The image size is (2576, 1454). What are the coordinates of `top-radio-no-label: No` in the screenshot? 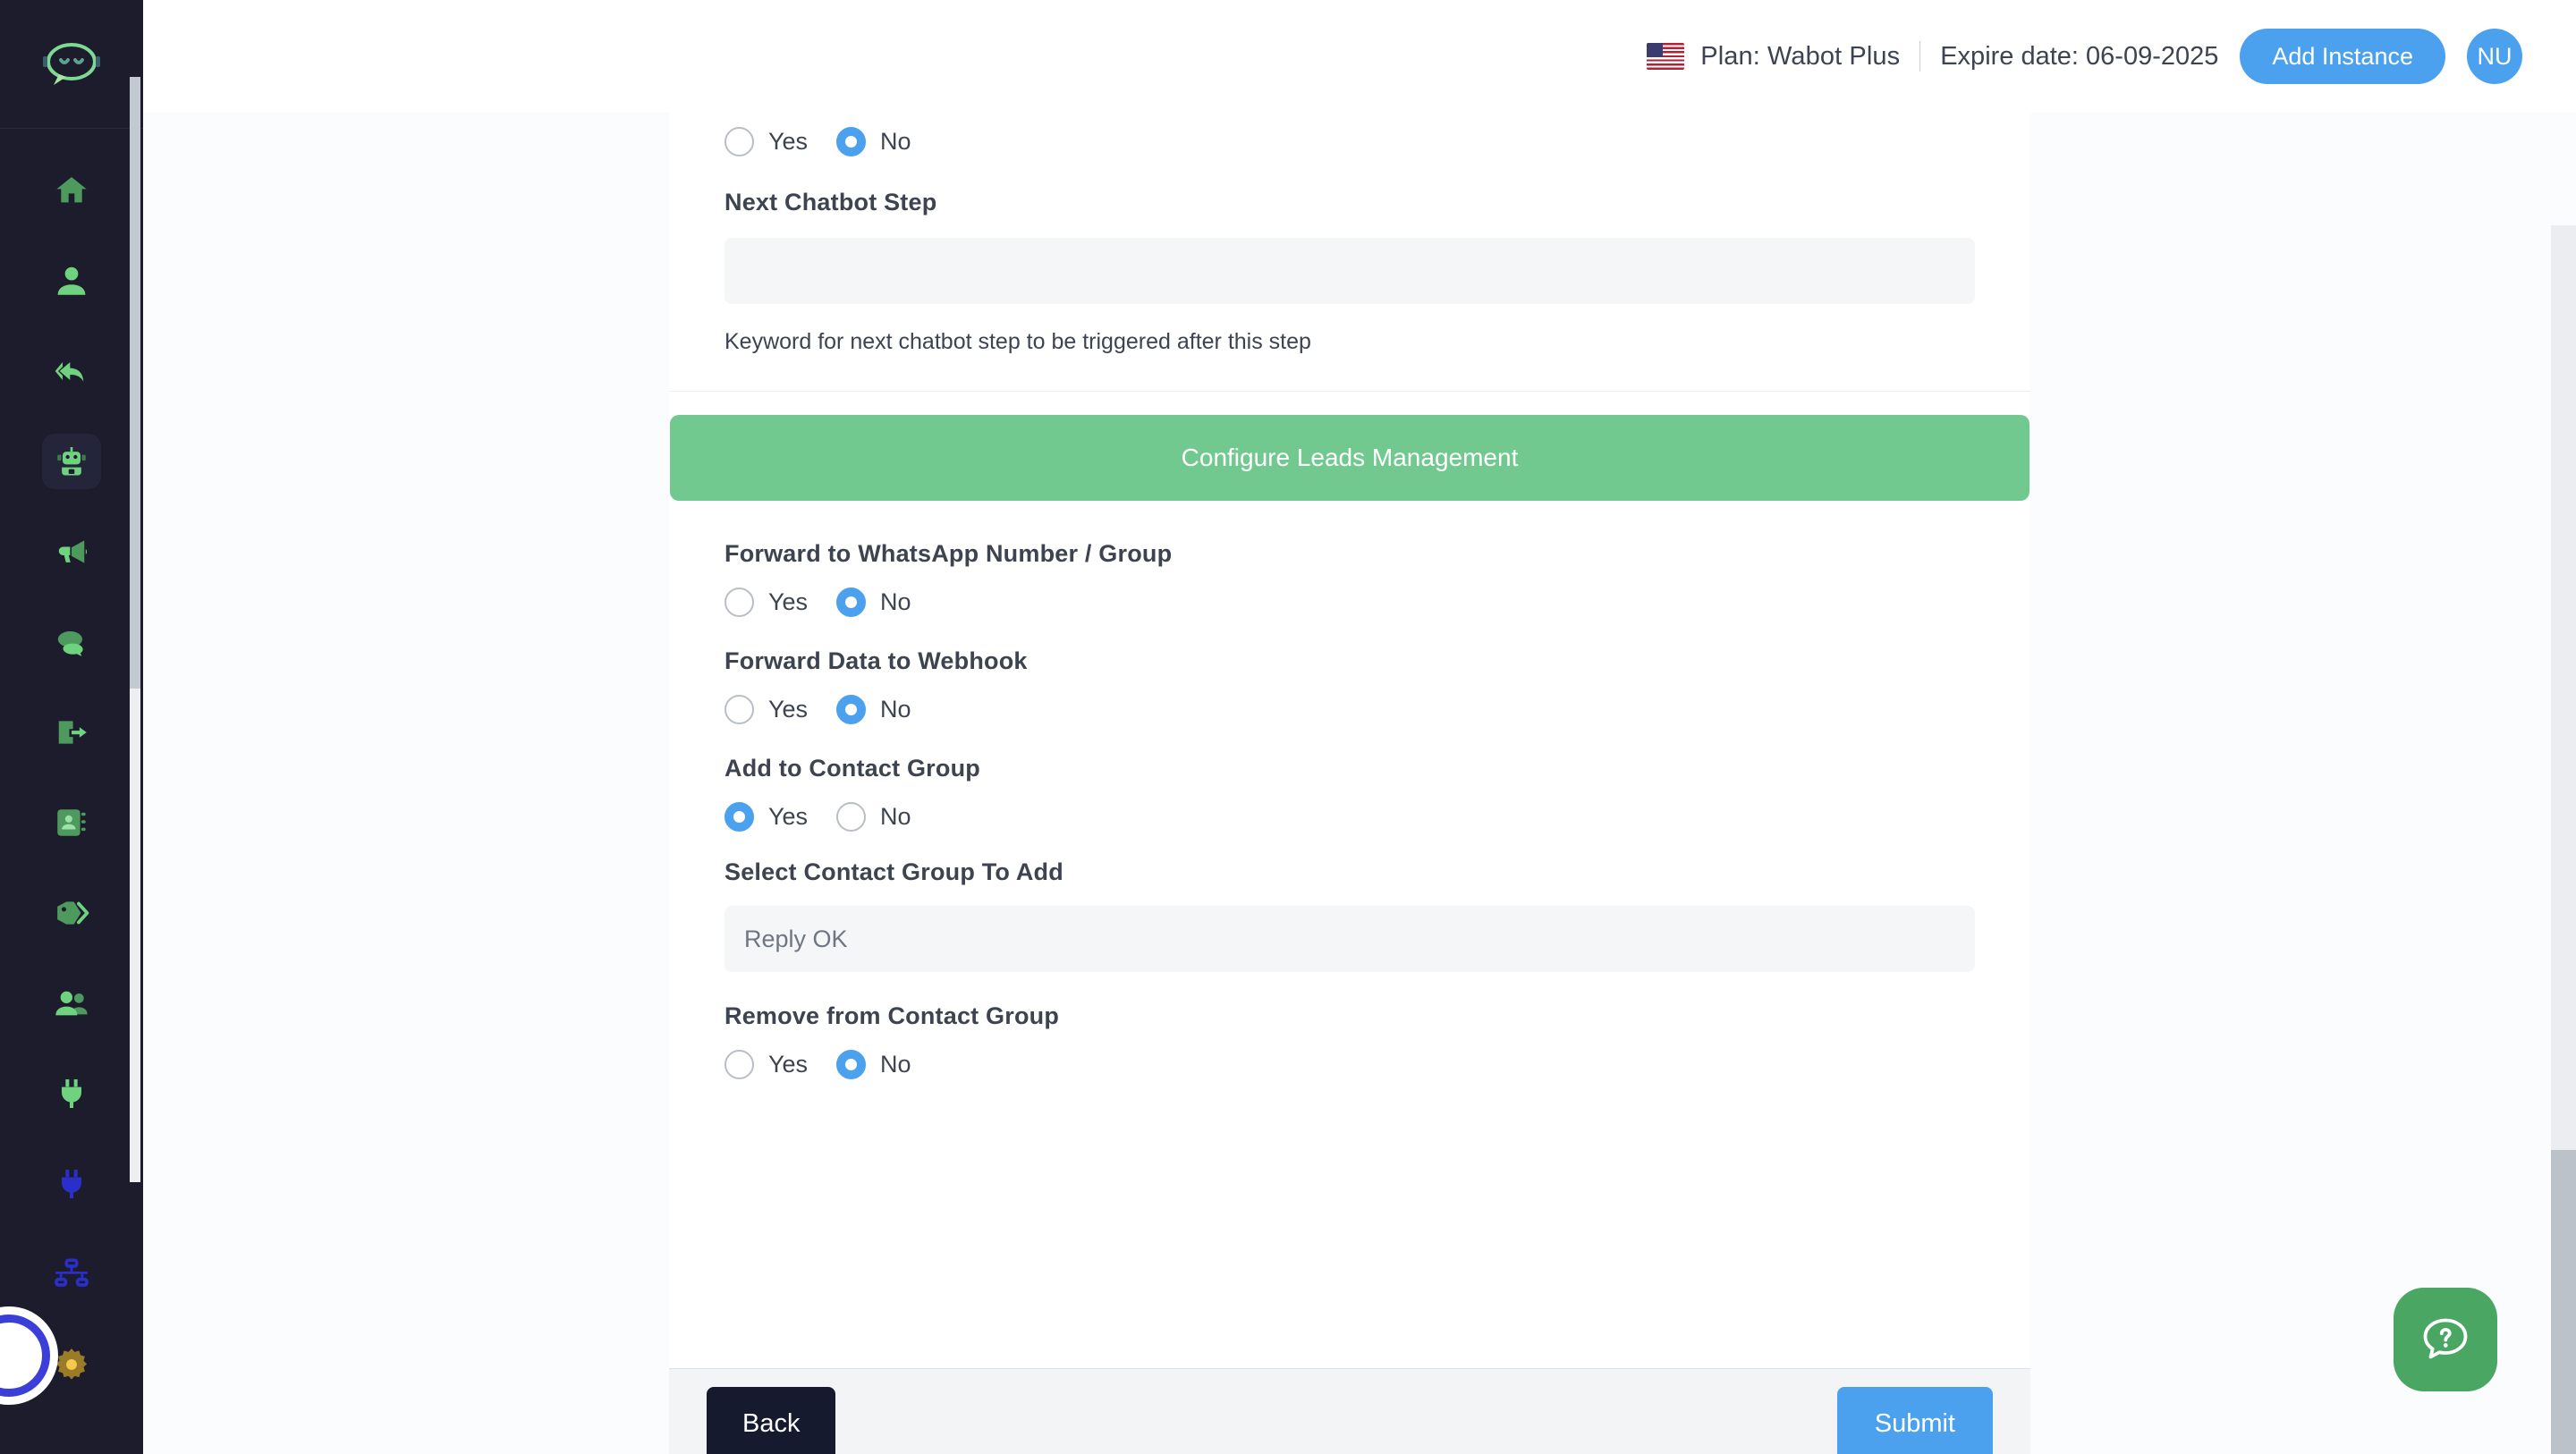 It's located at (895, 142).